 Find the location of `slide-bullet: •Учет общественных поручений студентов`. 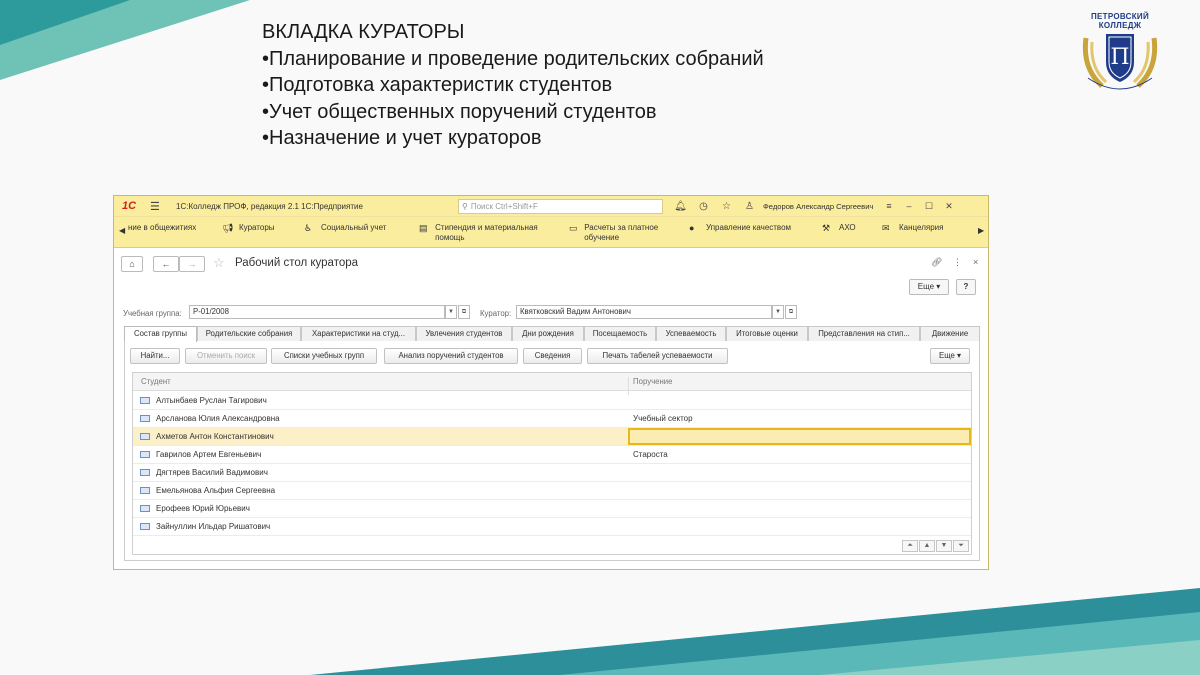

slide-bullet: •Учет общественных поручений студентов is located at coordinates (459, 111).